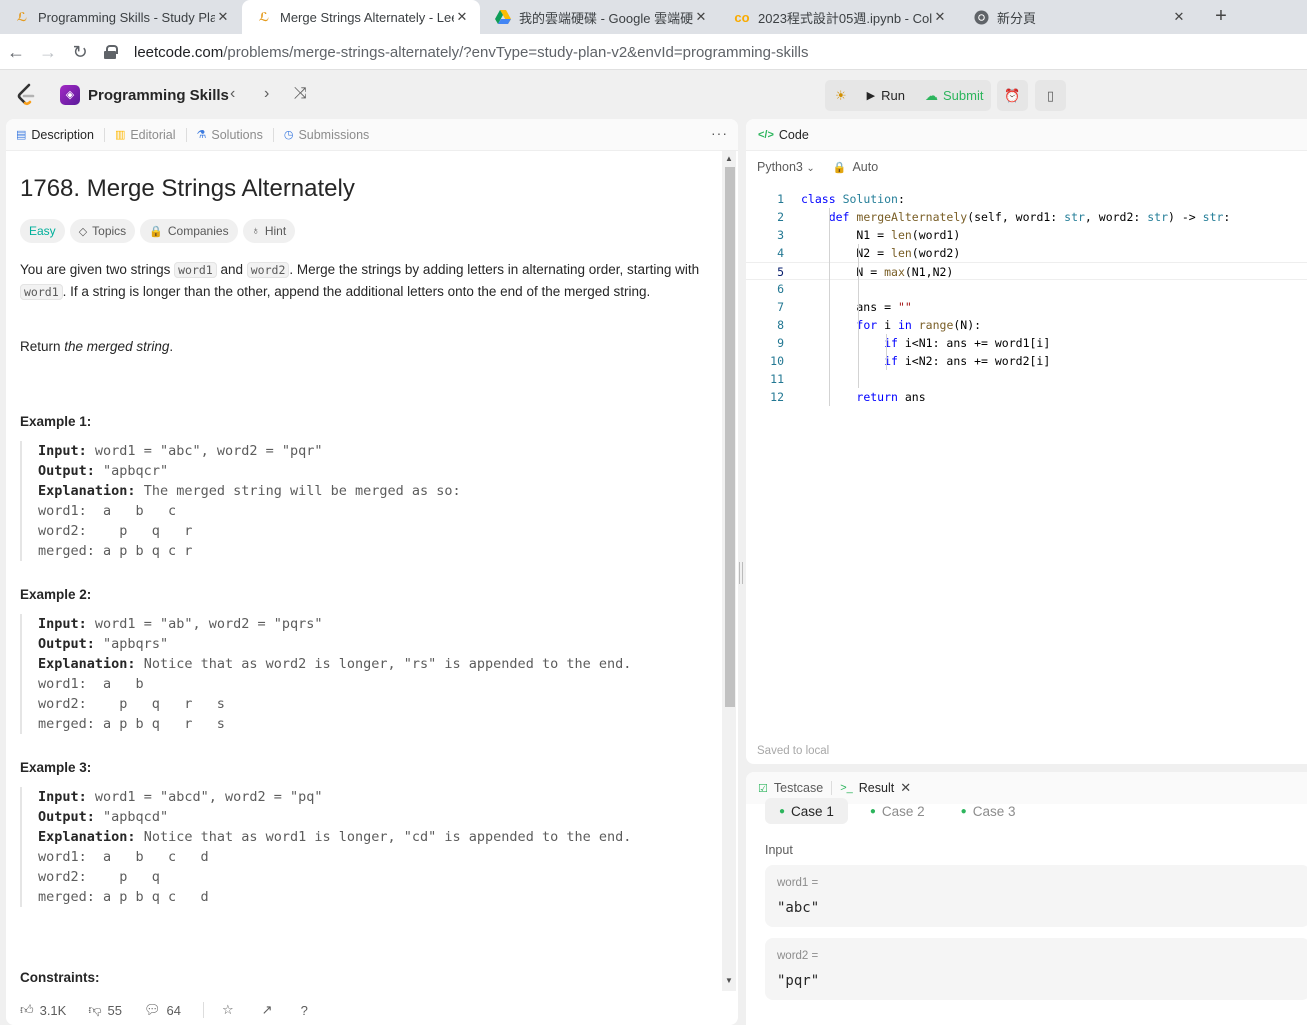  What do you see at coordinates (876, 788) in the screenshot?
I see `tab-result: Result` at bounding box center [876, 788].